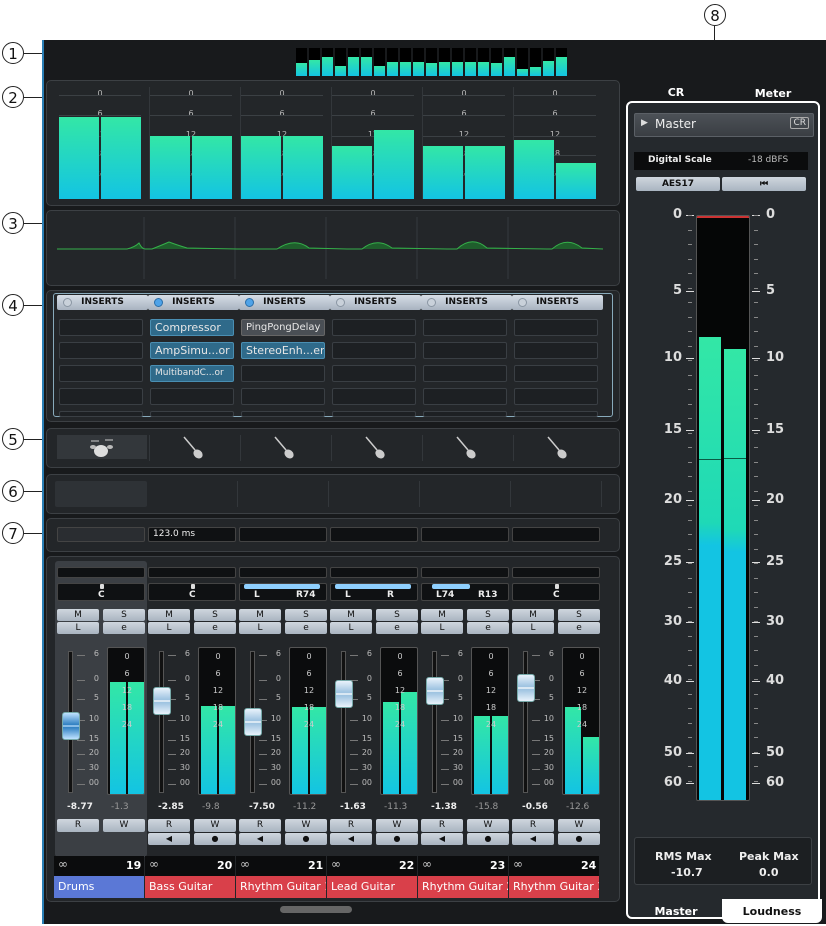 This screenshot has height=926, width=826. Describe the element at coordinates (192, 373) in the screenshot. I see `insert-slot: MultibandC...or` at that location.